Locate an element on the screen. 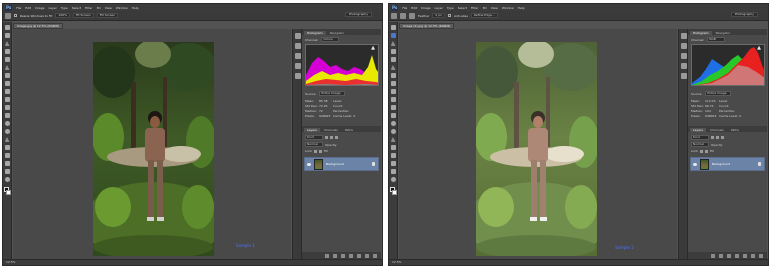  fit-screen-button: Fit Screen is located at coordinates (83, 15).